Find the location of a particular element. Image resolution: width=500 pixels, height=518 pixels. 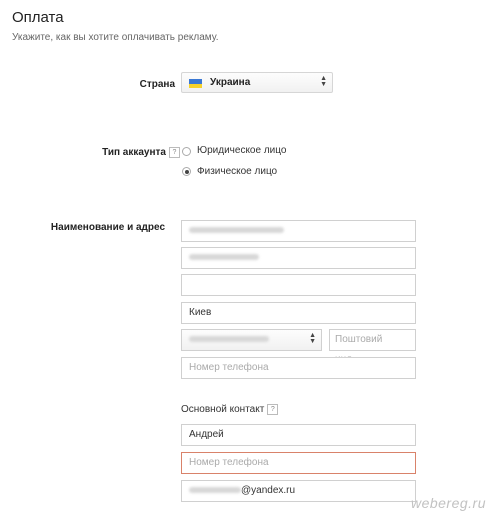

account-type-label-row: Тип аккаунта? is located at coordinates (120, 152).